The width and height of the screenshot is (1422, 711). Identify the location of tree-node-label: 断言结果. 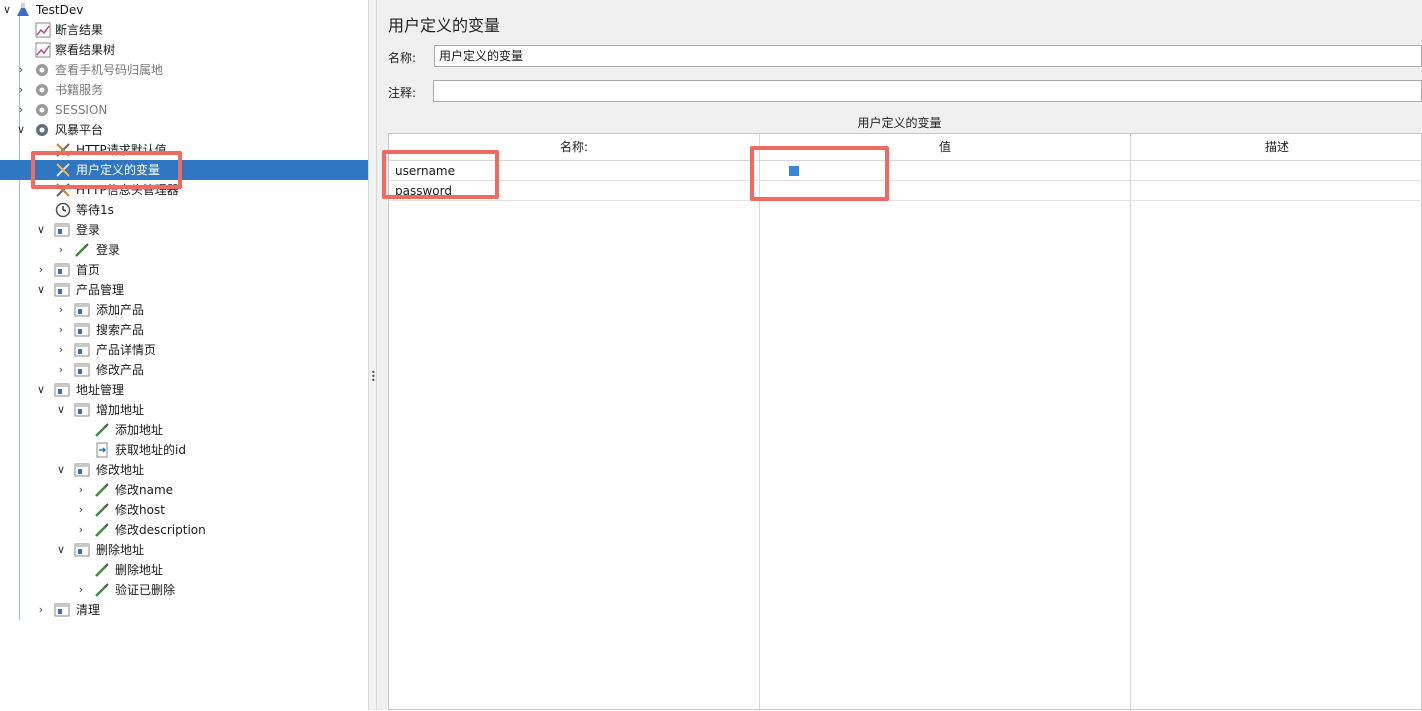
(79, 30).